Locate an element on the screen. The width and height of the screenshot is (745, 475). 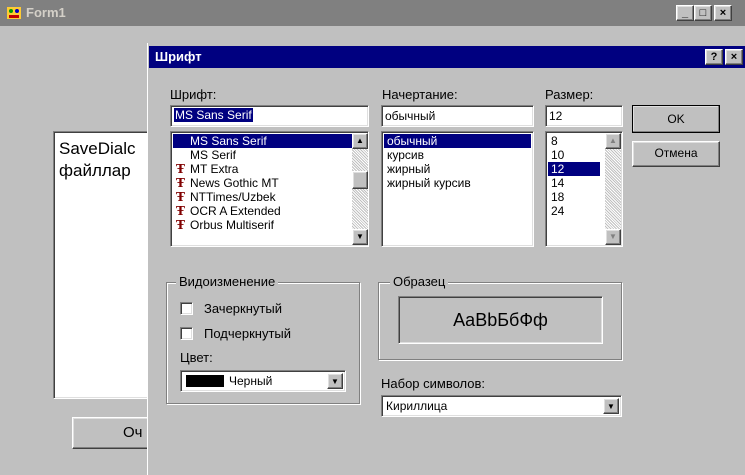
size-input: 12 is located at coordinates (584, 116).